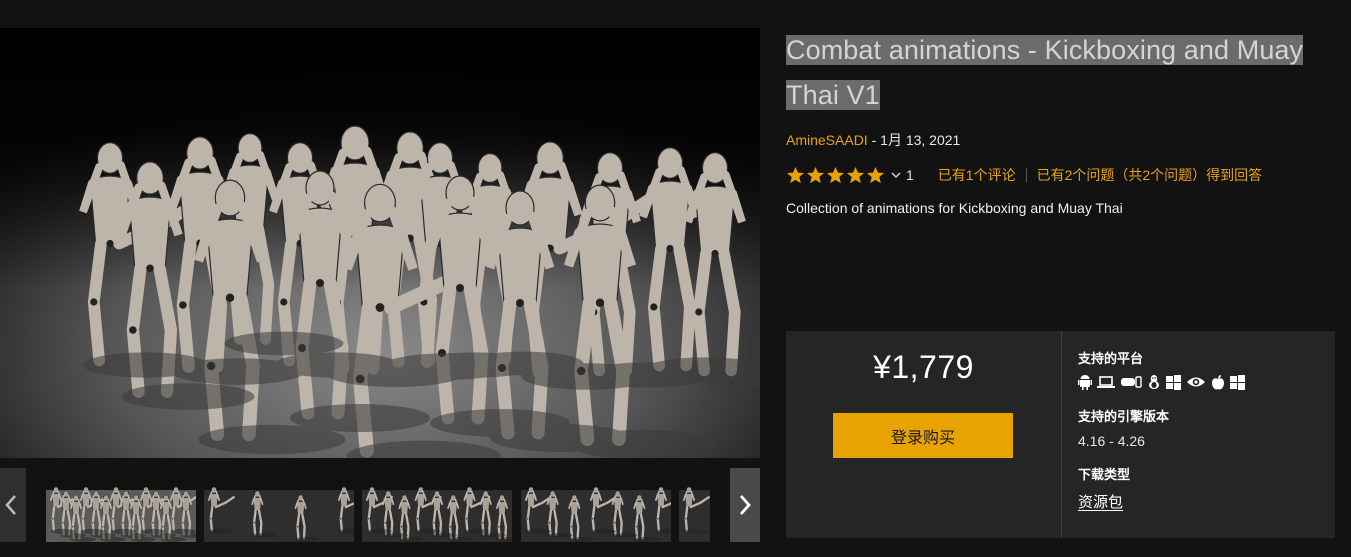 Image resolution: width=1351 pixels, height=557 pixels. I want to click on chevron-right-icon, so click(745, 505).